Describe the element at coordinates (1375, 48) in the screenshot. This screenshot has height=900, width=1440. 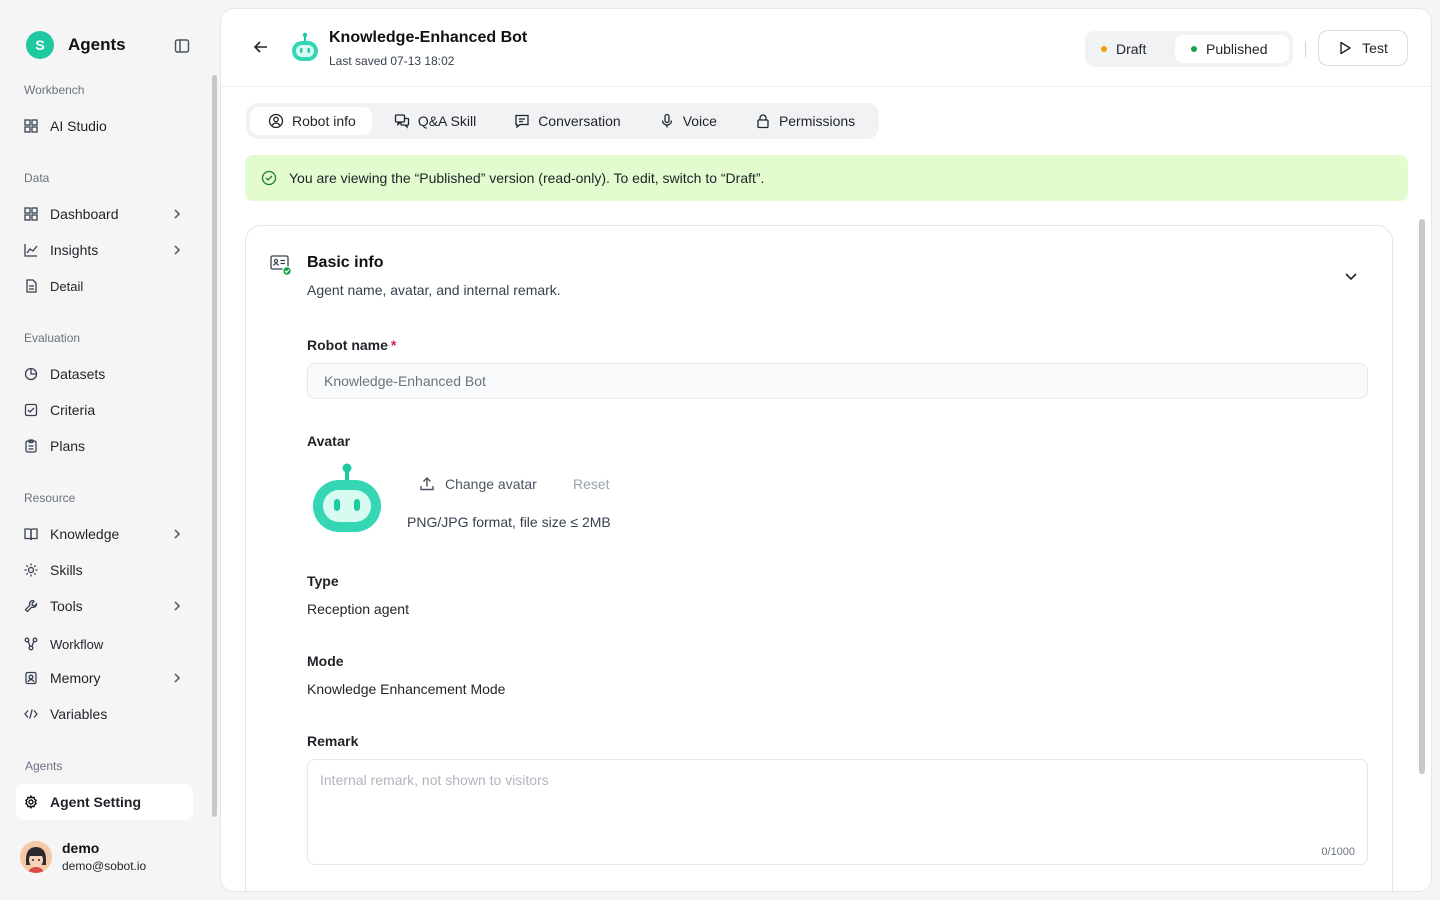
I see `test-button-label: Test` at that location.